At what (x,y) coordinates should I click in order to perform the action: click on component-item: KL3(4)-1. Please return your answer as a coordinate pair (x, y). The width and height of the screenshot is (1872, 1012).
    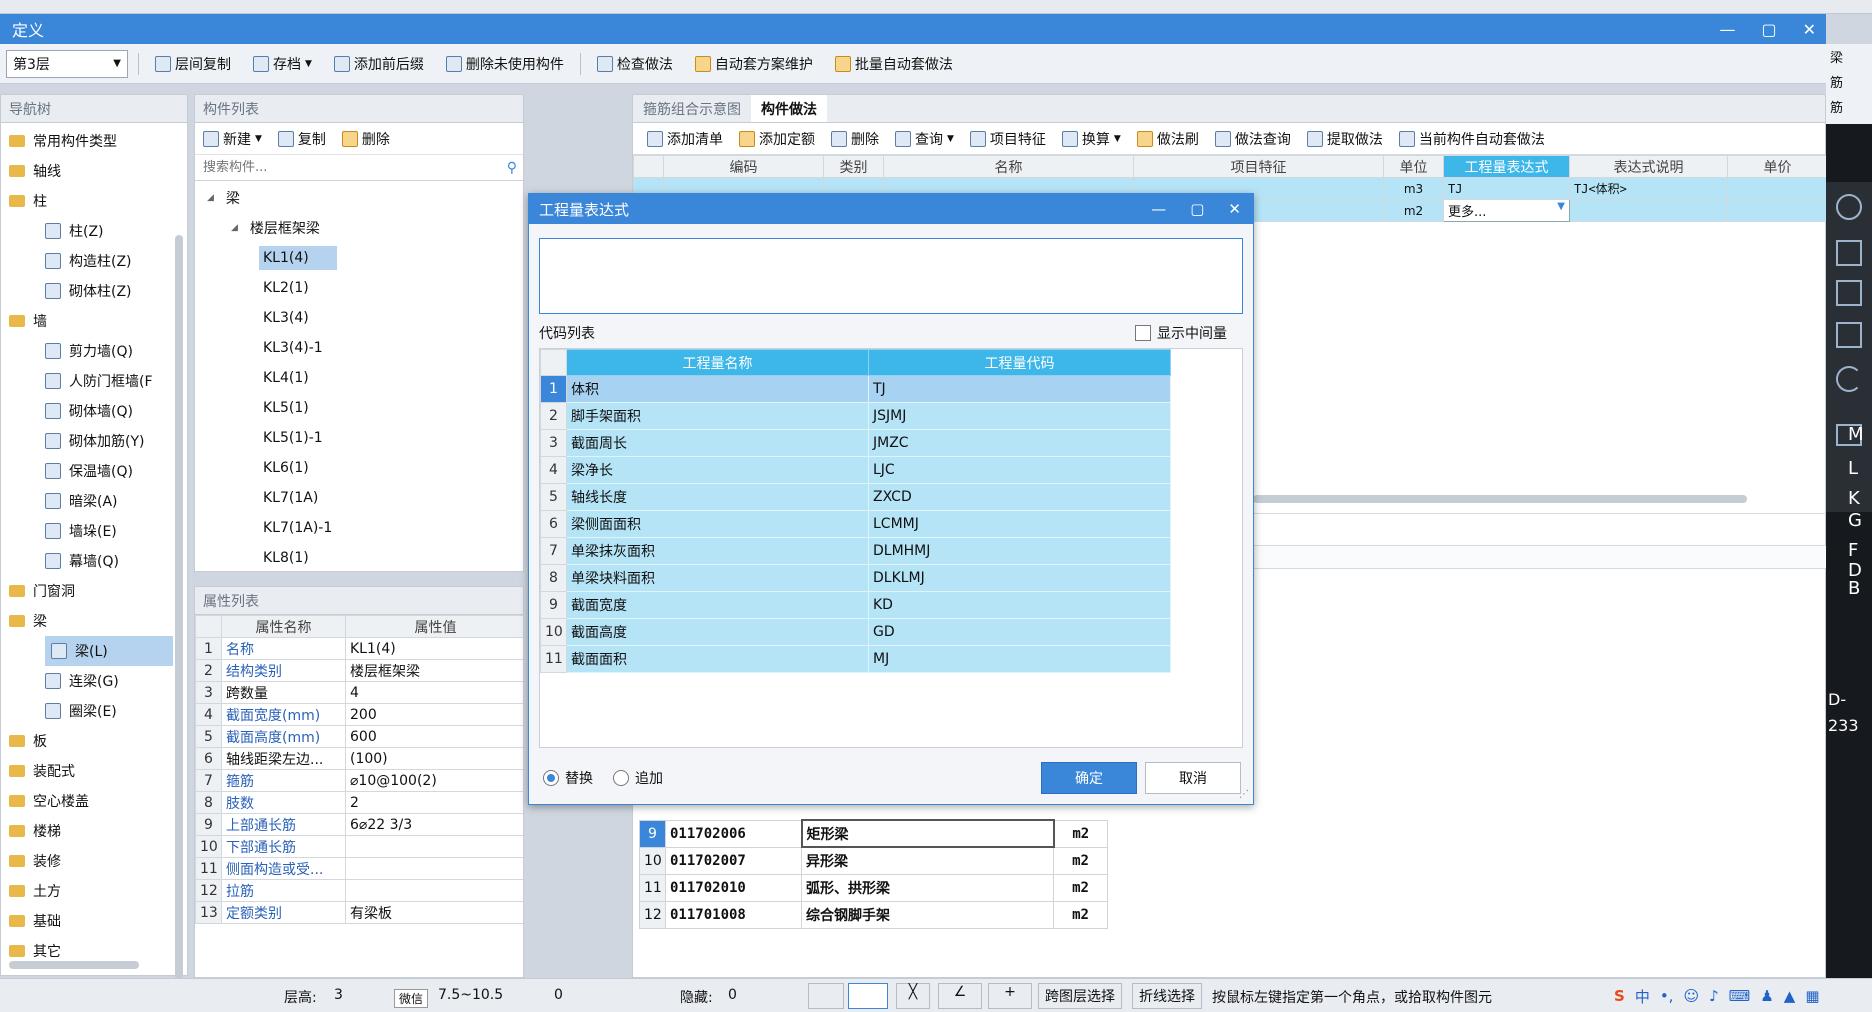
    Looking at the image, I should click on (359, 348).